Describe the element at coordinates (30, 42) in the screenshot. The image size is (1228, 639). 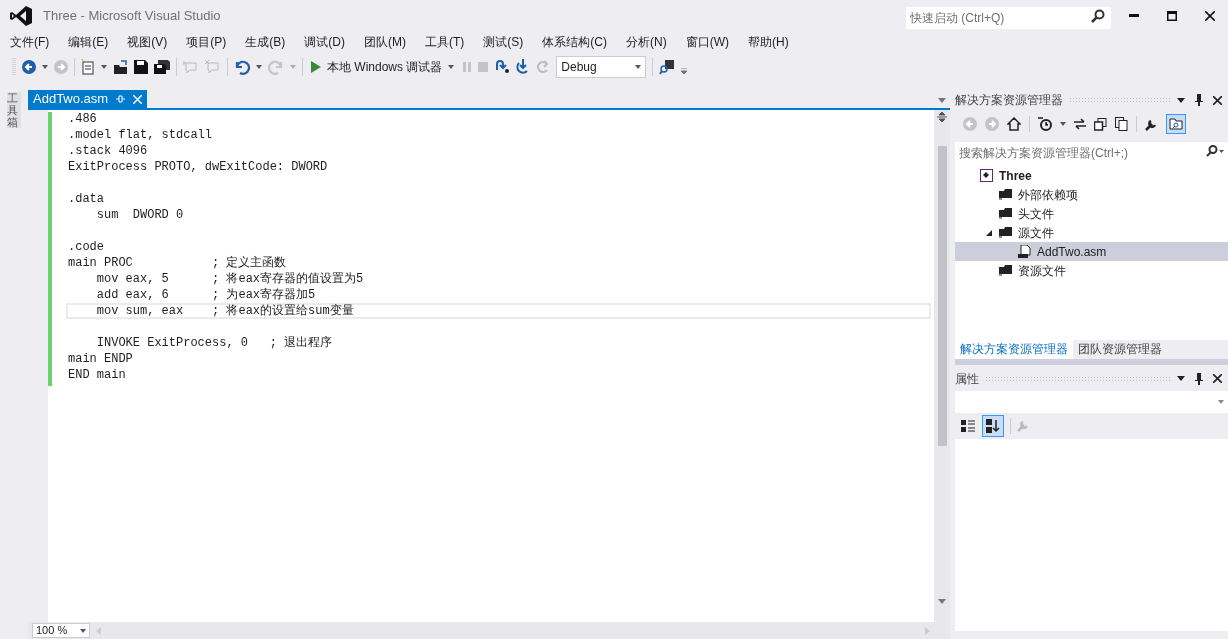
I see `menu-item: 文件(F)` at that location.